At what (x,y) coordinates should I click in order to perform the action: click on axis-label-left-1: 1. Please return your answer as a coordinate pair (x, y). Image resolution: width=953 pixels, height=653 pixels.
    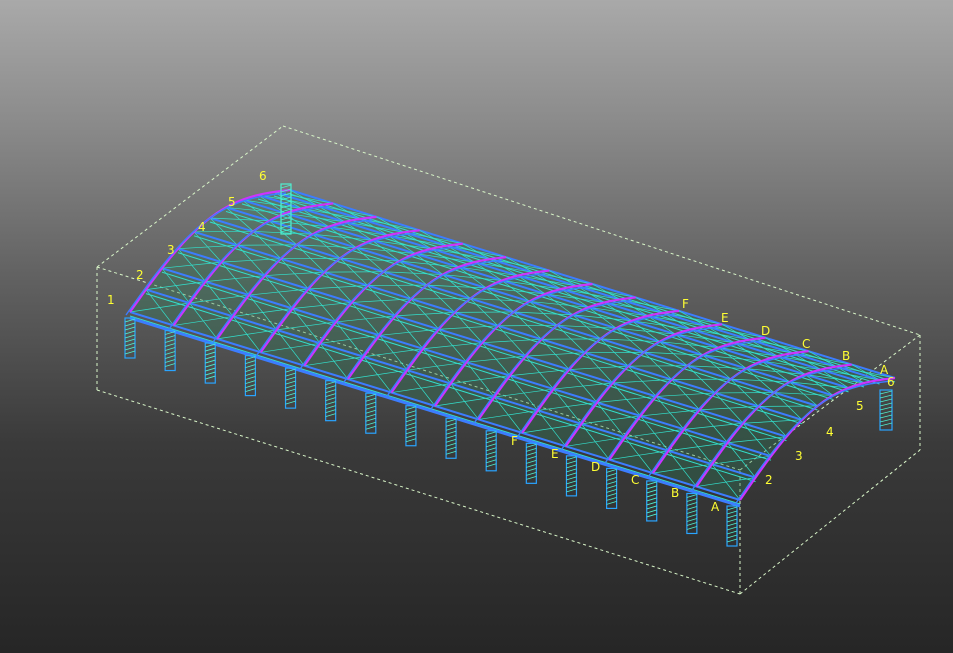
    Looking at the image, I should click on (111, 300).